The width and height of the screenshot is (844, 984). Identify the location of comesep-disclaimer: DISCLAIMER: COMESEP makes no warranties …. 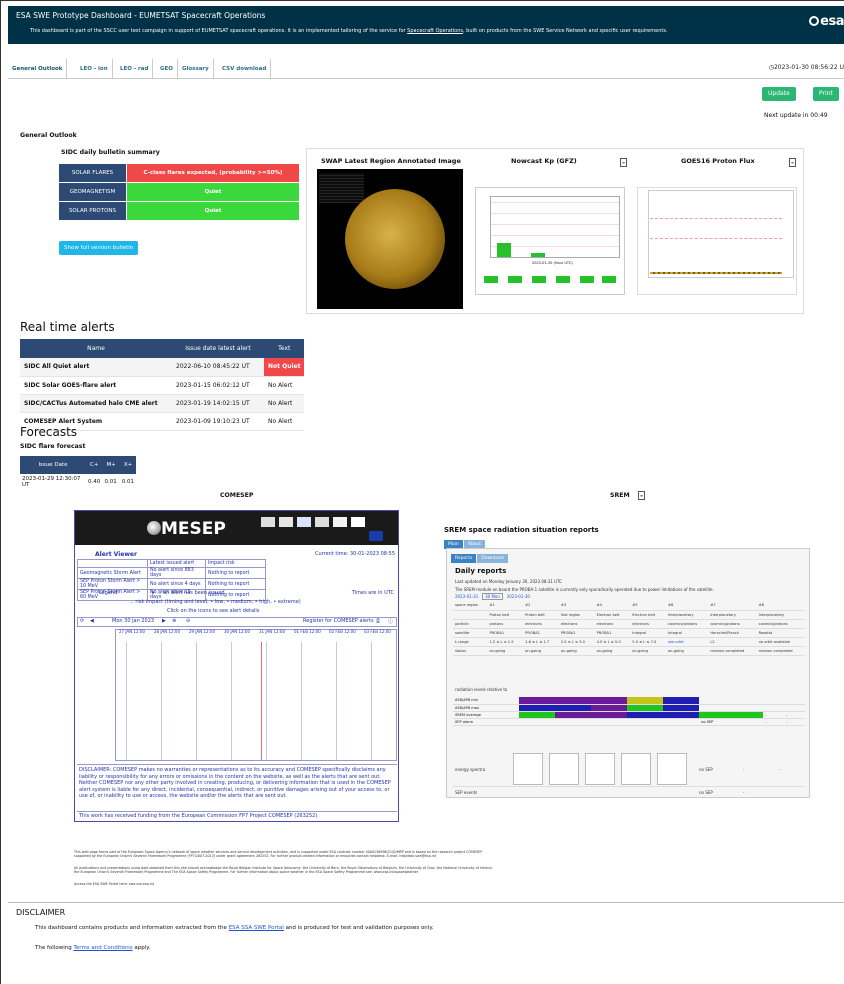
(237, 783).